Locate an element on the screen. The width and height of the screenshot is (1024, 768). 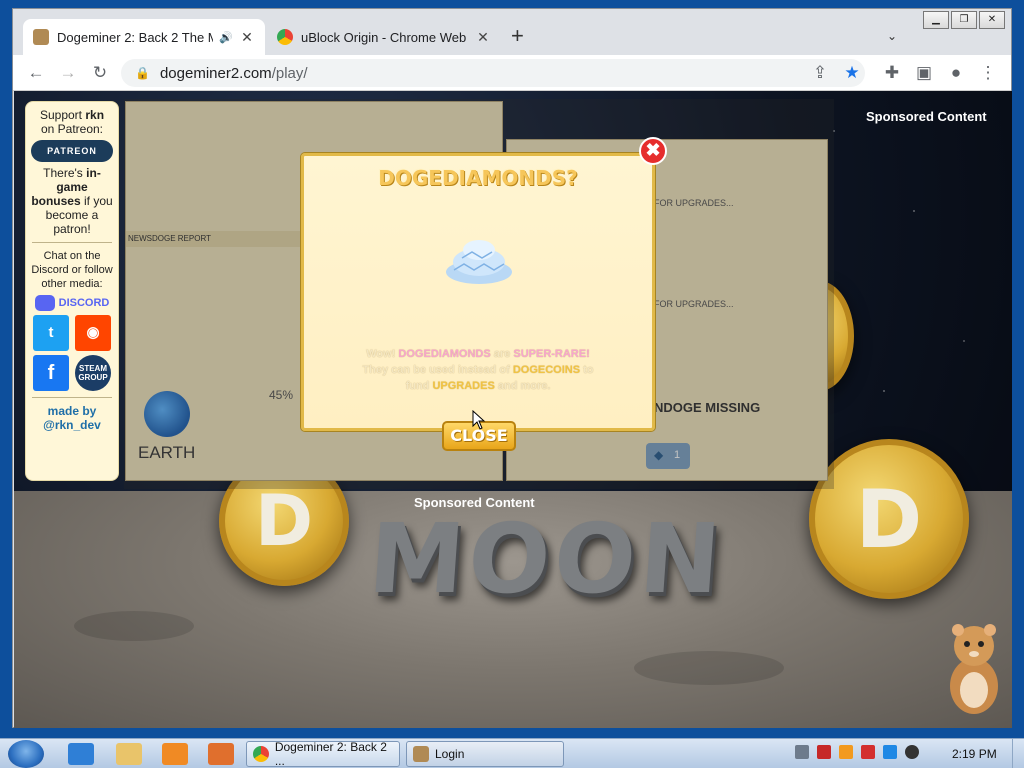
address-host: dogeminer2.com is located at coordinates (215, 73).